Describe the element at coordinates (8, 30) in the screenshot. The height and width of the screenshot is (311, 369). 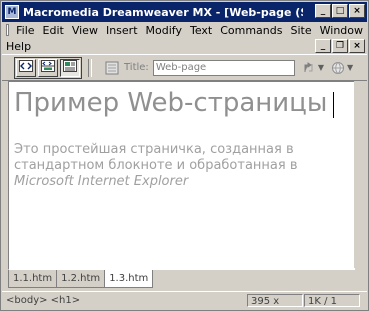
I see `document-icon` at that location.